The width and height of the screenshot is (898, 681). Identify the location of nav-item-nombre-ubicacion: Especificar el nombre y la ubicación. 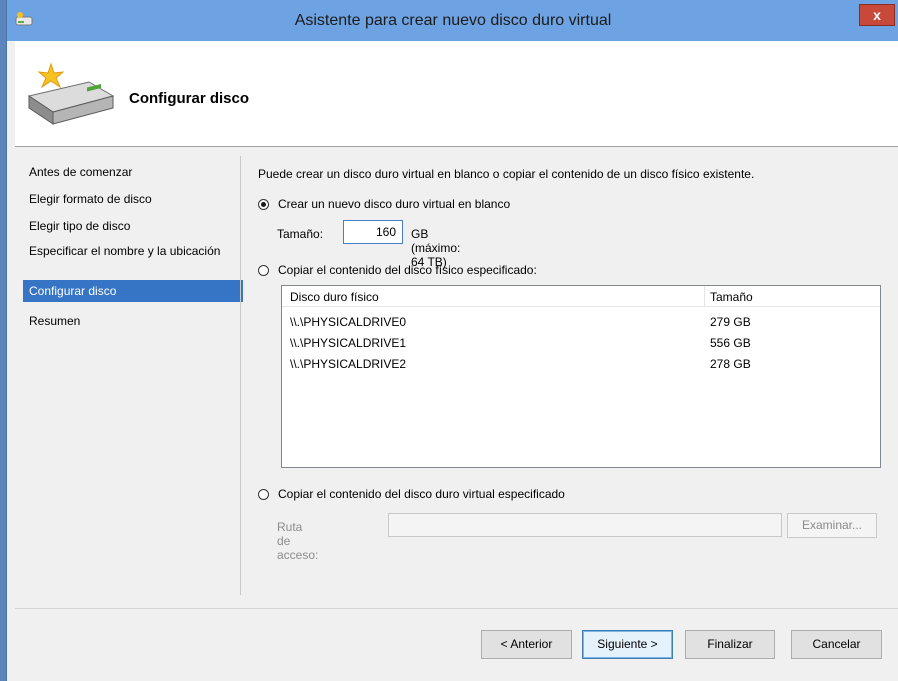
(129, 251).